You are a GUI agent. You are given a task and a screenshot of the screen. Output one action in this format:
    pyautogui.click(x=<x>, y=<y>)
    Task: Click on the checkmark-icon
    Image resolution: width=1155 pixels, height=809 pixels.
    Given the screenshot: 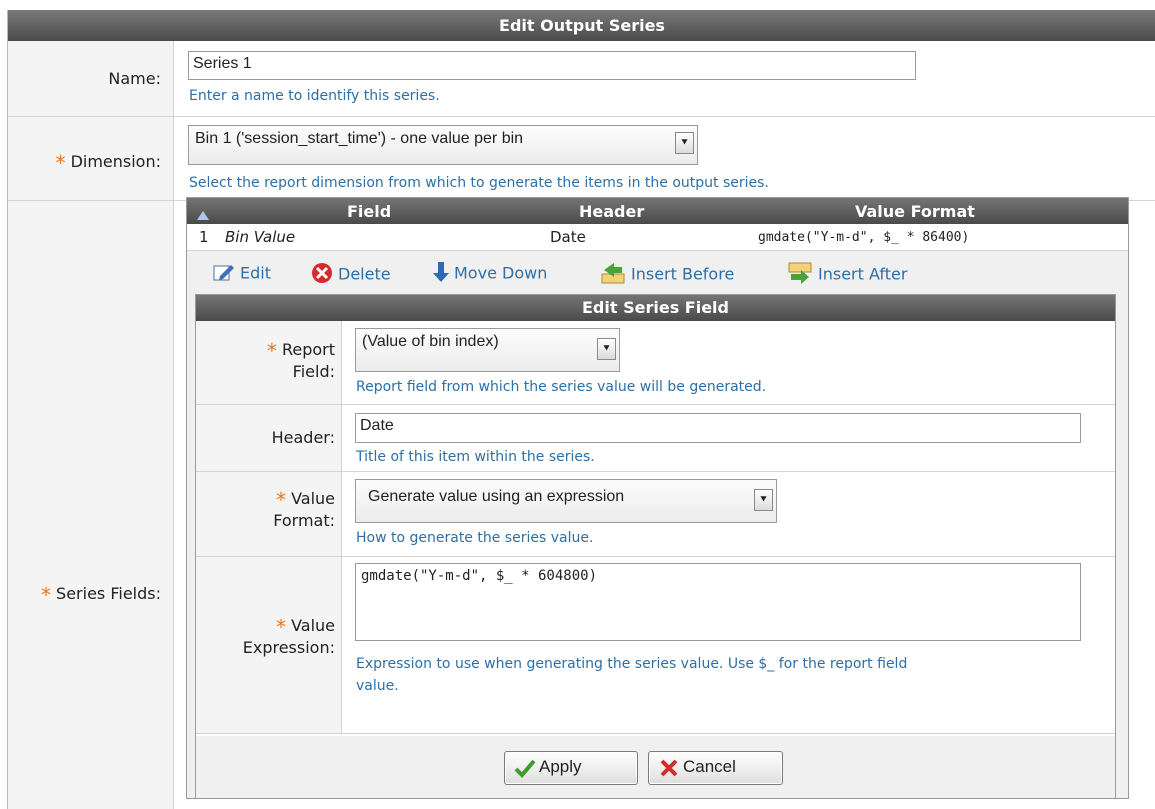 What is the action you would take?
    pyautogui.click(x=525, y=773)
    